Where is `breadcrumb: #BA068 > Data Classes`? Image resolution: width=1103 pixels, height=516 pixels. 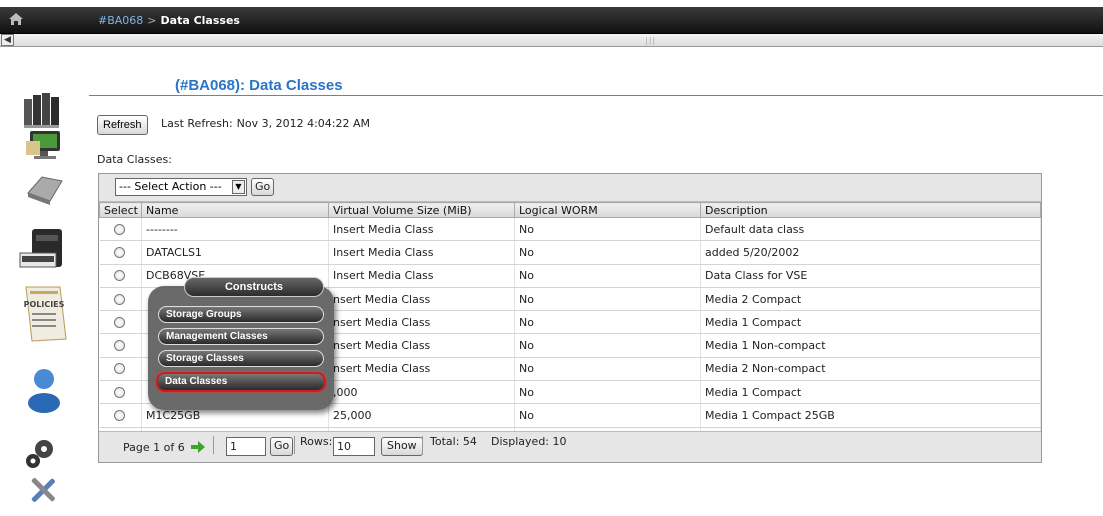 breadcrumb: #BA068 > Data Classes is located at coordinates (169, 20).